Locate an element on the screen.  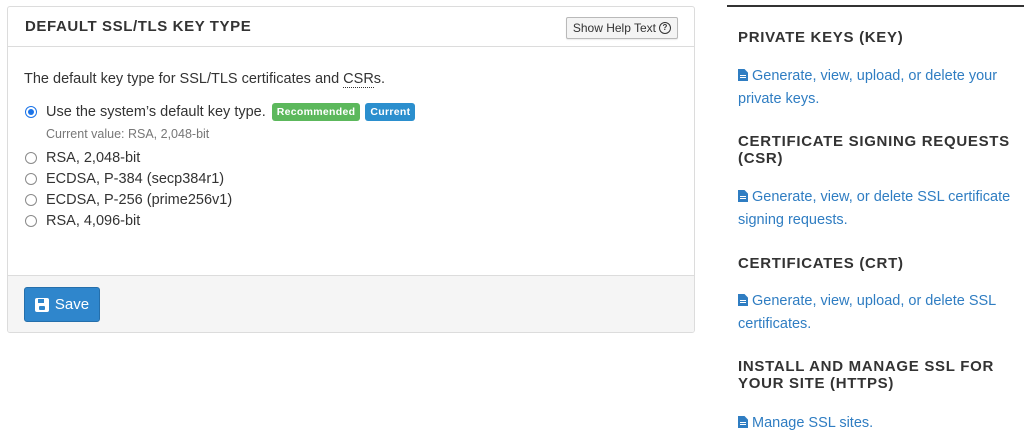
option-label: ECDSA, P-256 (prime256v1) is located at coordinates (139, 200).